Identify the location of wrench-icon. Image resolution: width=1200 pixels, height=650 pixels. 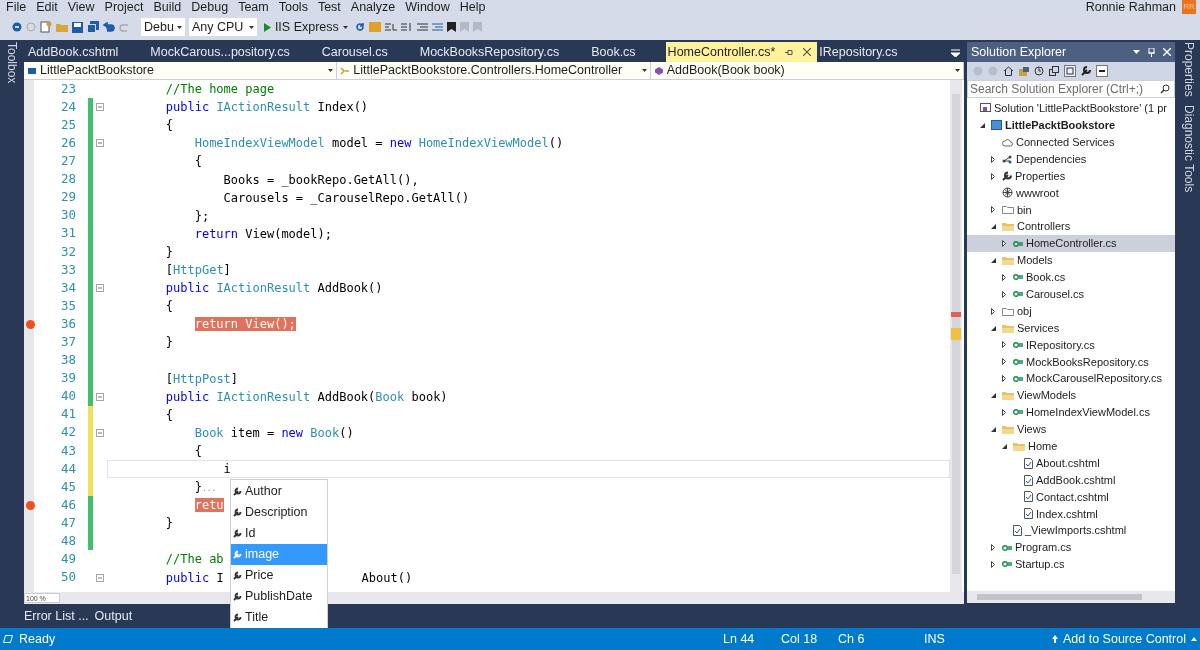
(1086, 71).